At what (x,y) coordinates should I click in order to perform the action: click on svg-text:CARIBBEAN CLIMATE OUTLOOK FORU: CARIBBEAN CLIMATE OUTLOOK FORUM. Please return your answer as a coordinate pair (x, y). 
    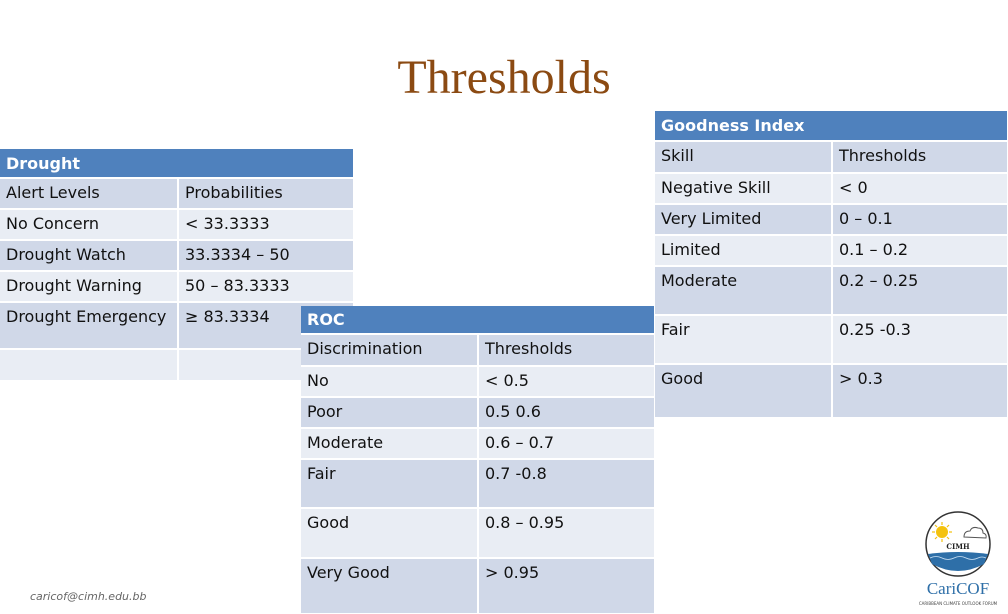
    Looking at the image, I should click on (958, 603).